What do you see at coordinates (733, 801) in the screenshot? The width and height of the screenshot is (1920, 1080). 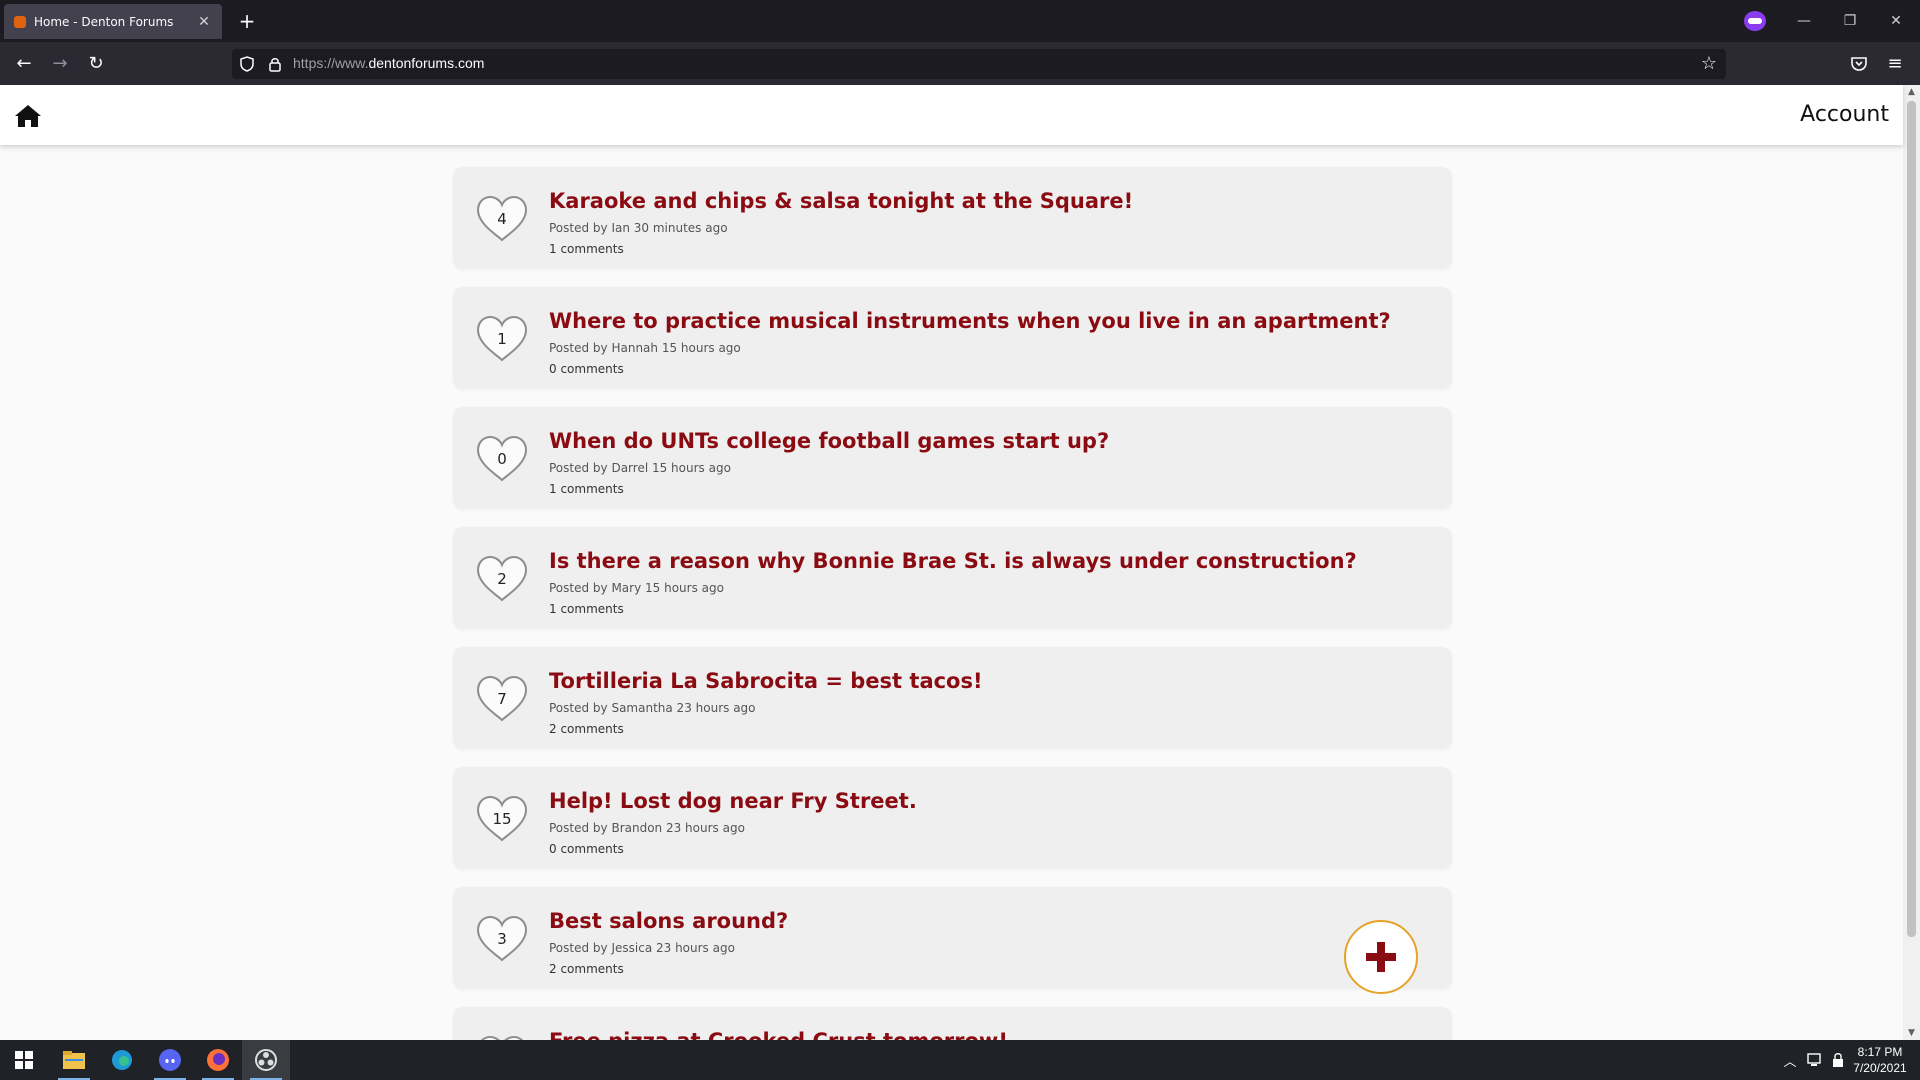 I see `post-title: Help! Lost dog near Fry Street.` at bounding box center [733, 801].